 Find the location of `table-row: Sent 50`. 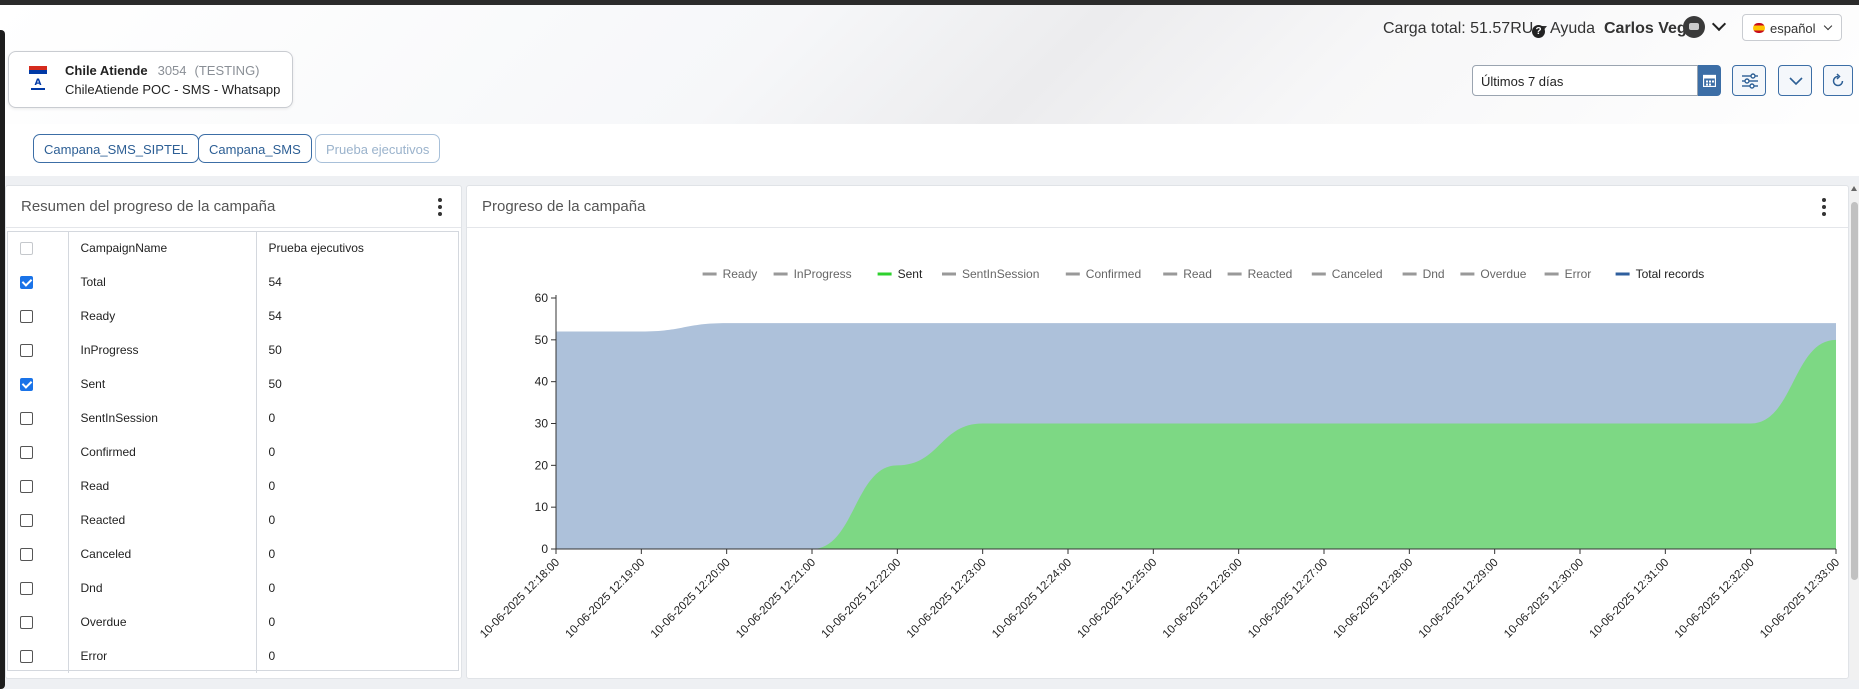

table-row: Sent 50 is located at coordinates (233, 384).